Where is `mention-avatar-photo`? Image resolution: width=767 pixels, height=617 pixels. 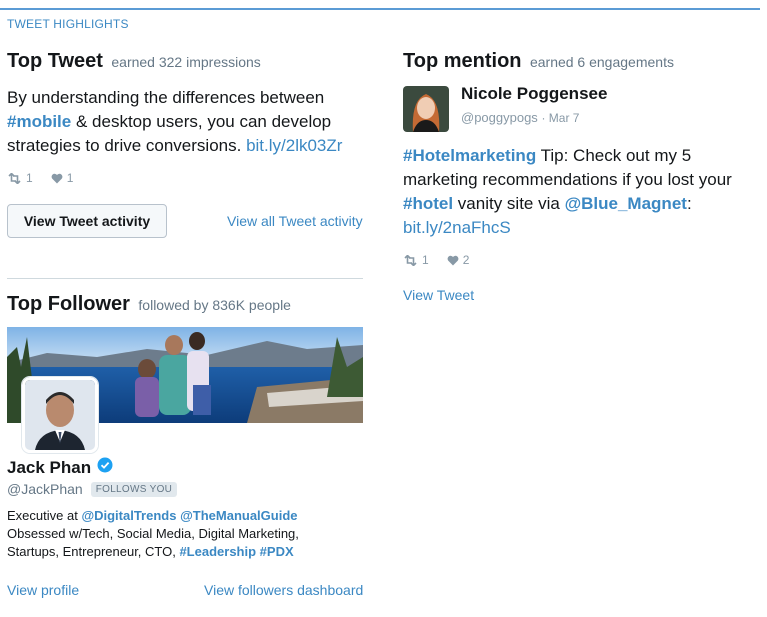
mention-avatar-photo is located at coordinates (426, 109).